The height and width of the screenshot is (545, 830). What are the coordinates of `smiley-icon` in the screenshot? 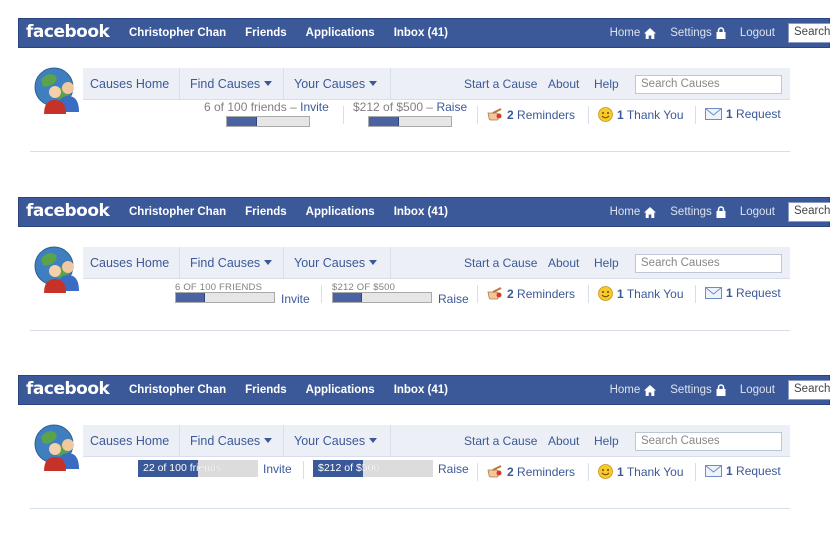 It's located at (605, 471).